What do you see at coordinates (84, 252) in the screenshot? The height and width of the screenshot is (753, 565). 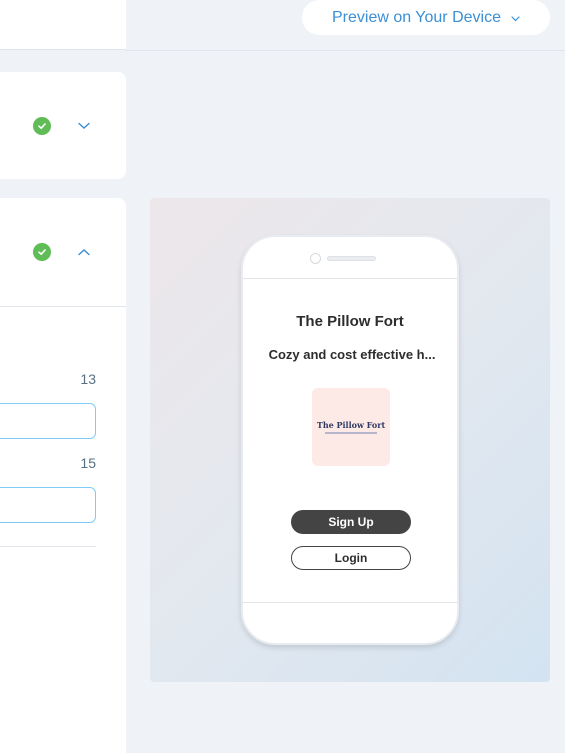 I see `chevron-up-icon` at bounding box center [84, 252].